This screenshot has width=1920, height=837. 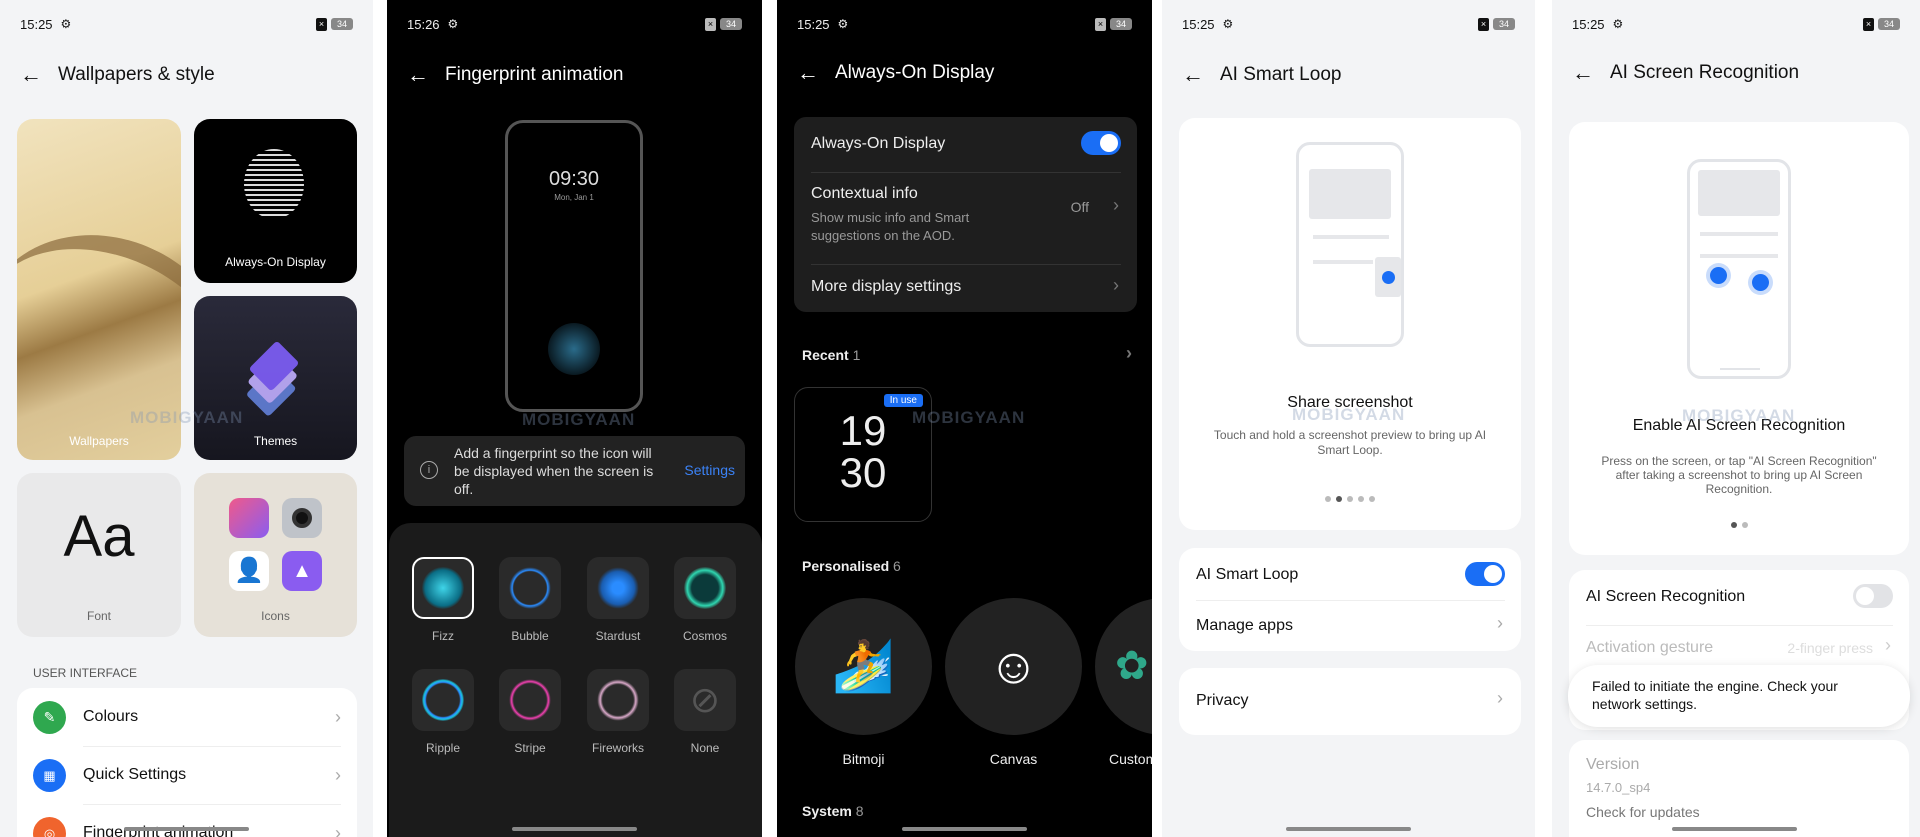 What do you see at coordinates (1830, 648) in the screenshot?
I see `activation-gesture-value: 2-finger press` at bounding box center [1830, 648].